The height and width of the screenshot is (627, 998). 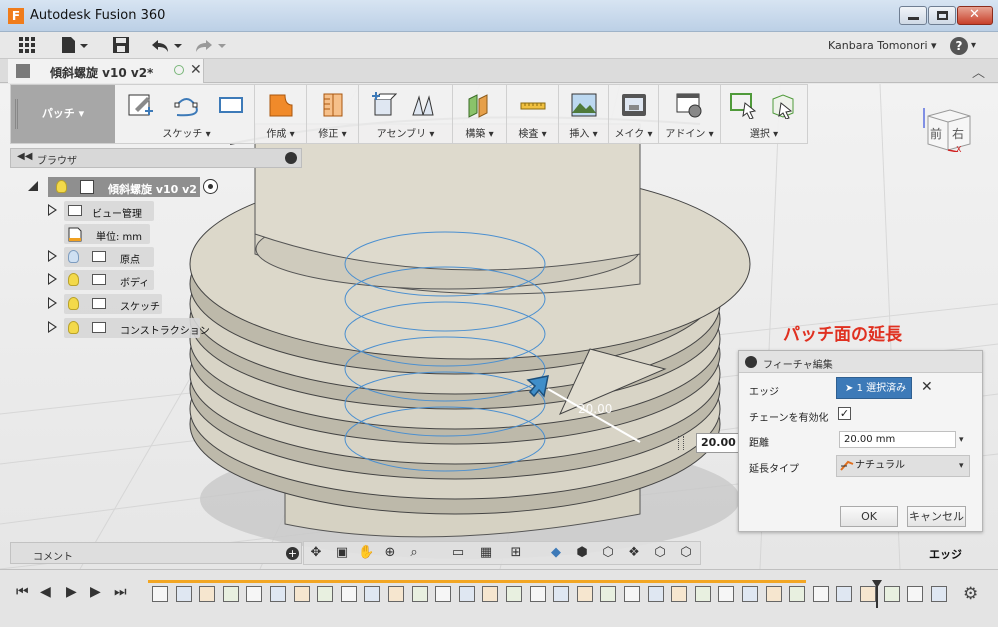 I want to click on workspace-selector: パッチ ▾, so click(x=63, y=114).